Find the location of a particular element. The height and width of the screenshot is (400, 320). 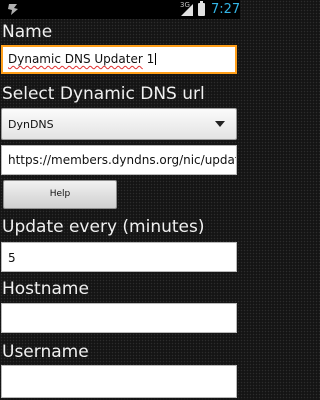

username-label: Username is located at coordinates (45, 352).